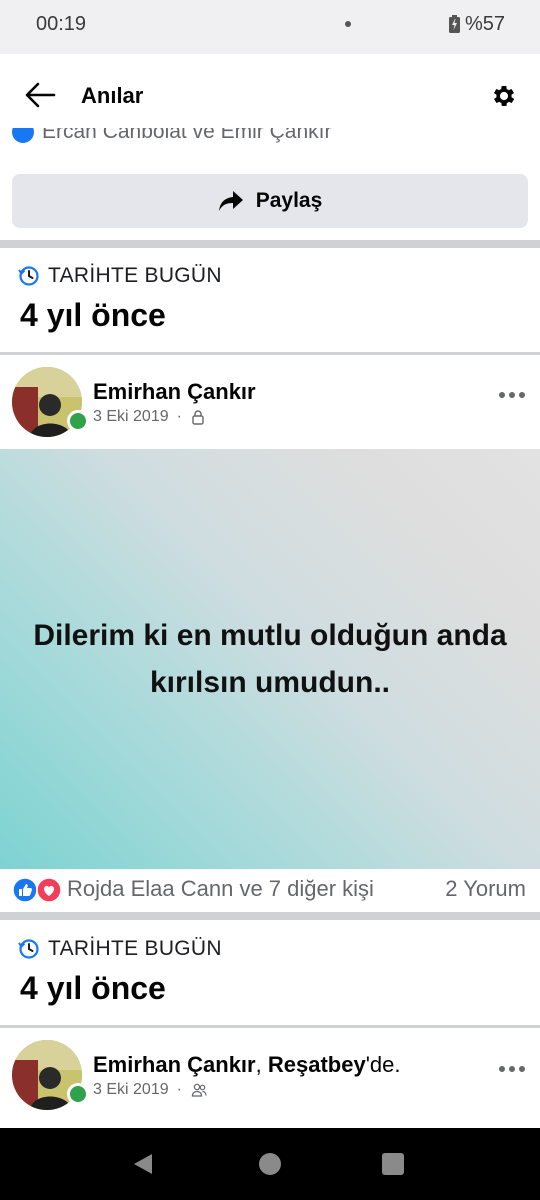 The height and width of the screenshot is (1200, 540). What do you see at coordinates (38, 890) in the screenshot?
I see `like-love-reaction-icons` at bounding box center [38, 890].